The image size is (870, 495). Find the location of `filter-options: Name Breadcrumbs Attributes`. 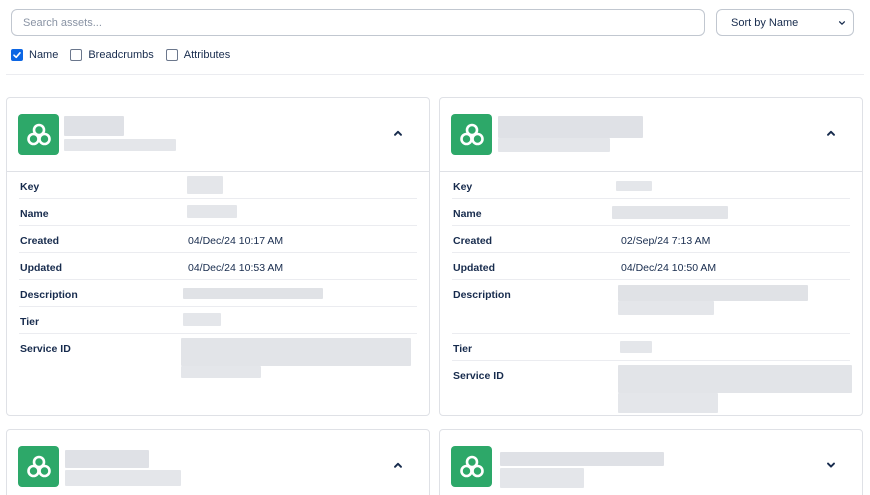

filter-options: Name Breadcrumbs Attributes is located at coordinates (126, 55).